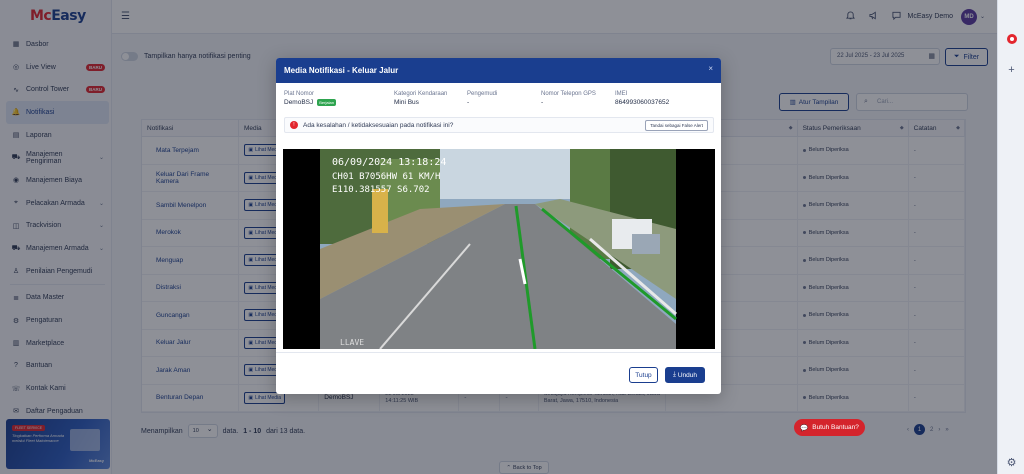  I want to click on modal-footer: Tutup ⤓ Unduh, so click(498, 373).